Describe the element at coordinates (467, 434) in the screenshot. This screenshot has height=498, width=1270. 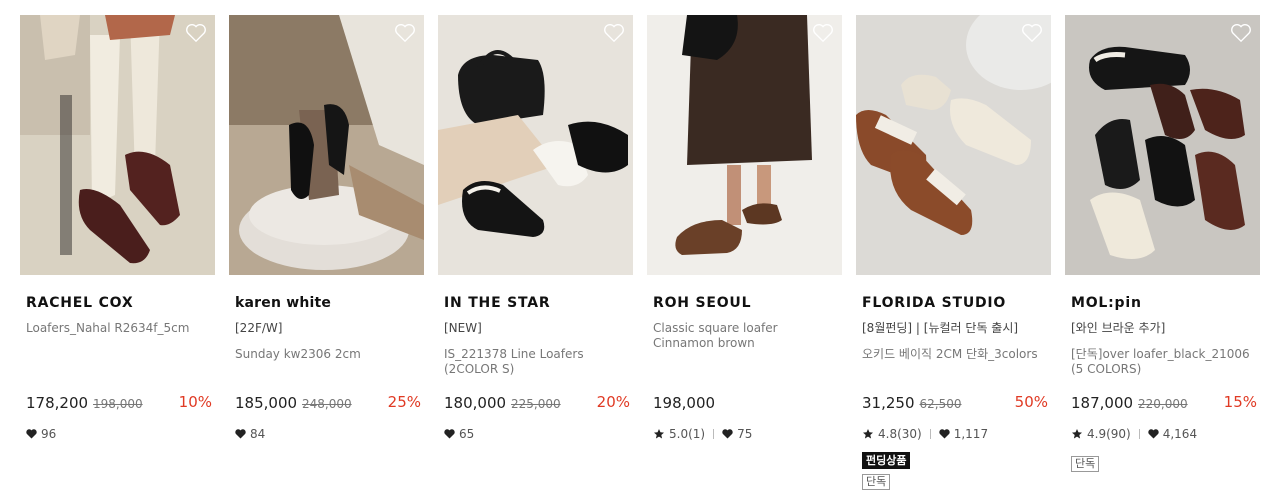
I see `like-count: 65` at that location.